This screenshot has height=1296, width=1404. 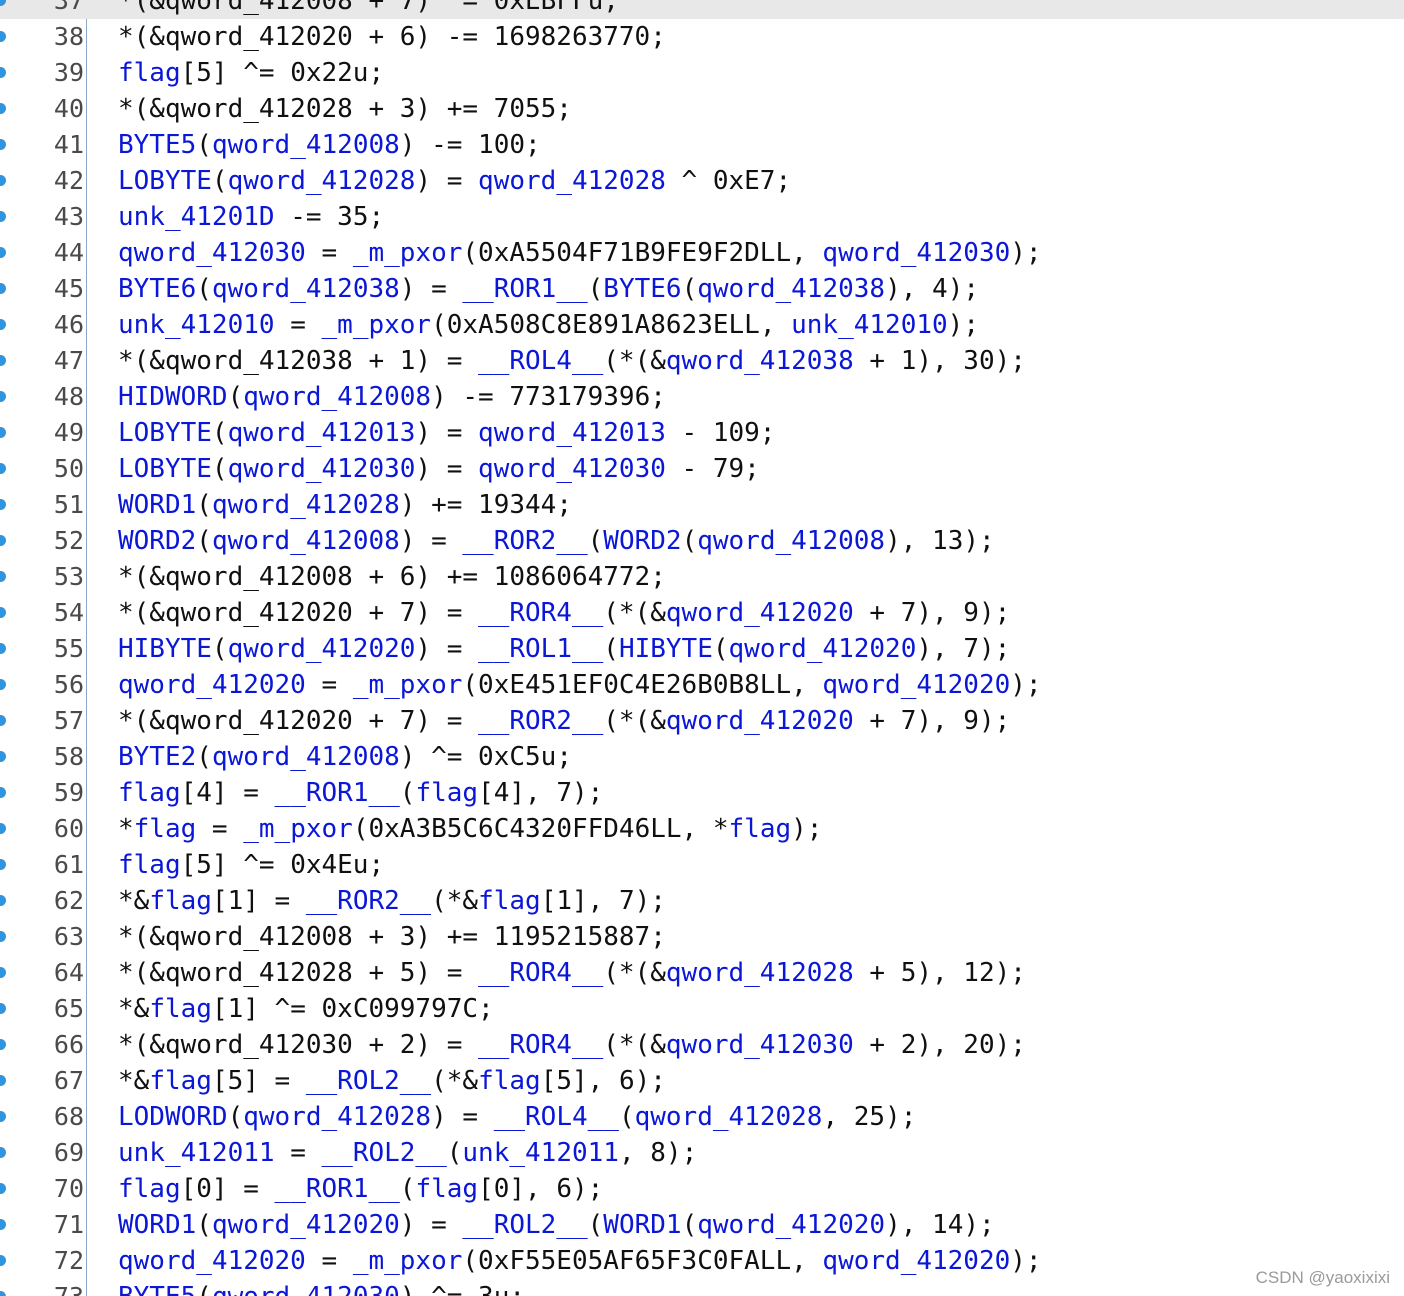 I want to click on code-line: 48 HIDWORD(qword_412008) -= 773179396;, so click(x=702, y=397).